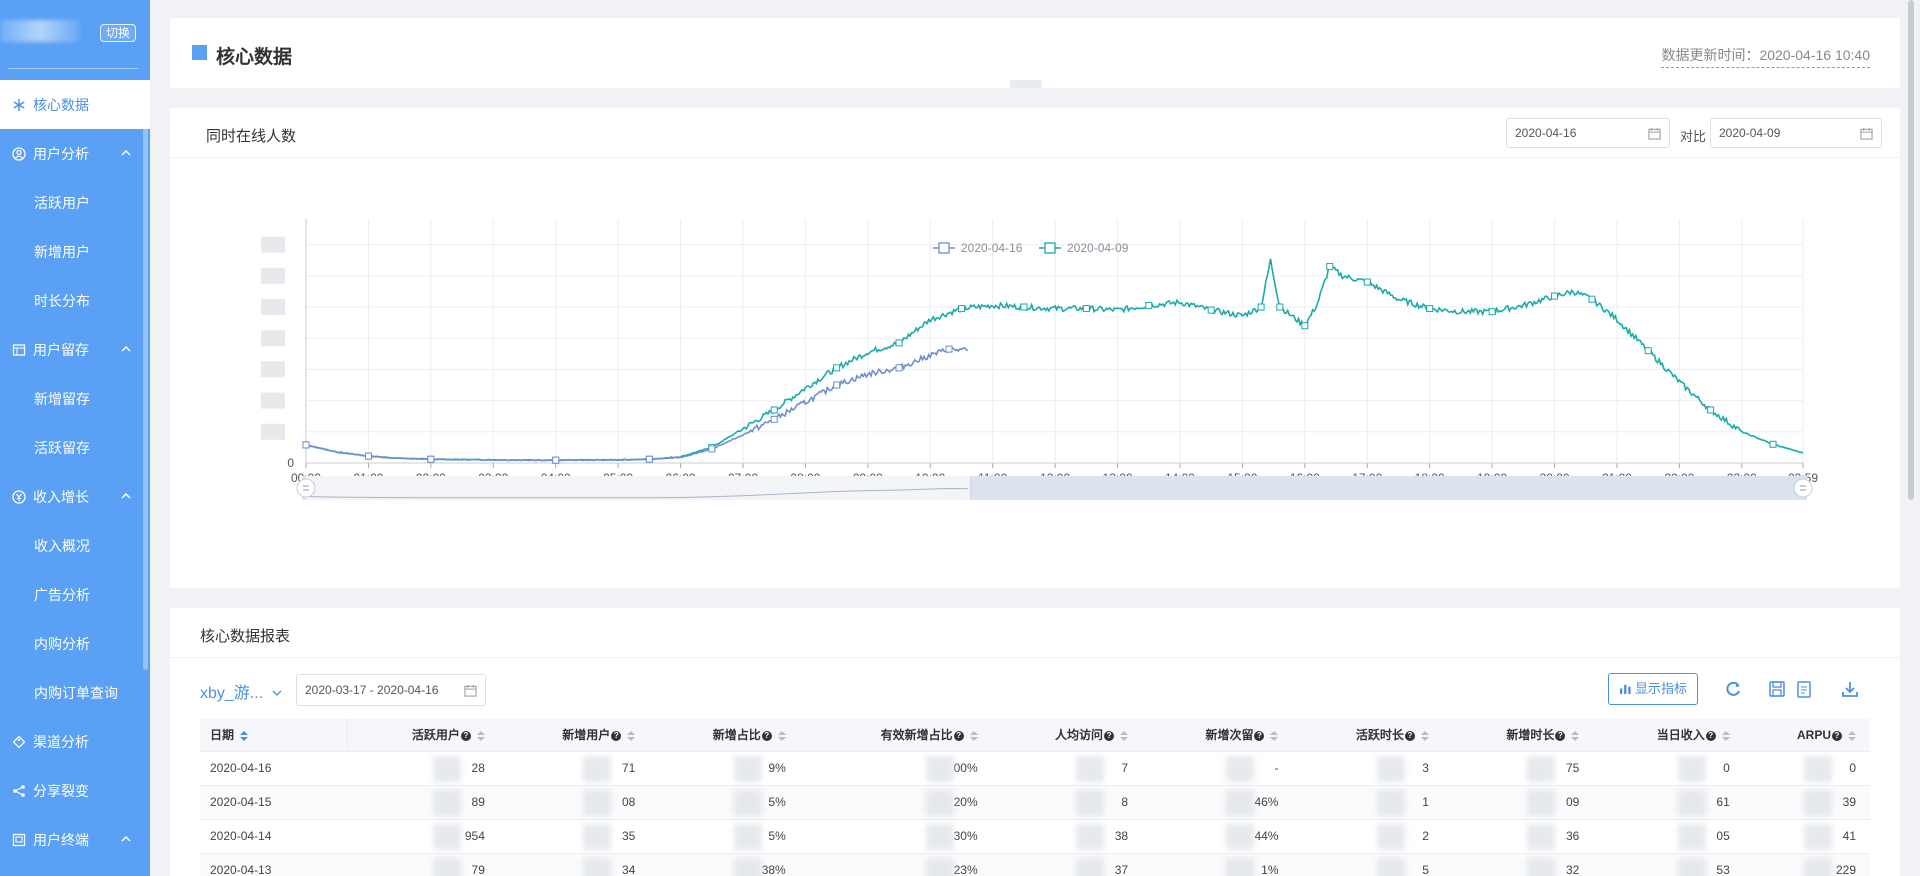 The width and height of the screenshot is (1920, 876). I want to click on sidebar-item-3: 新增用户, so click(75, 251).